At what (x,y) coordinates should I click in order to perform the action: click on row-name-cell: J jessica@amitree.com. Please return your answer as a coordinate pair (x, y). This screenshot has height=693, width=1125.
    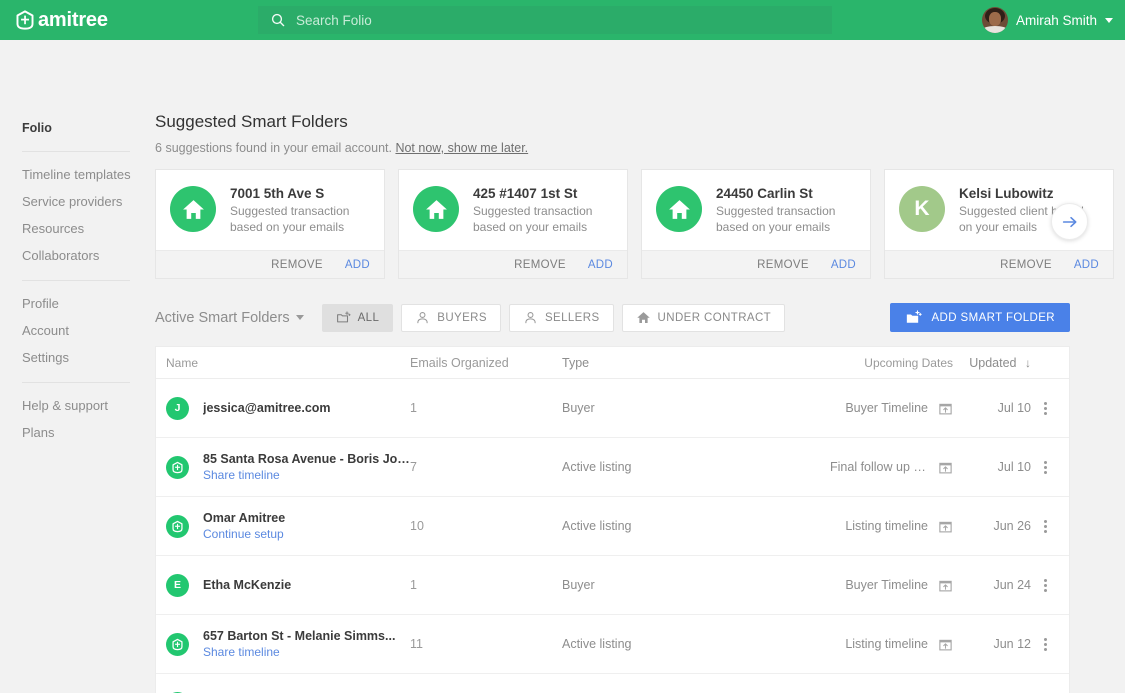
    Looking at the image, I should click on (288, 408).